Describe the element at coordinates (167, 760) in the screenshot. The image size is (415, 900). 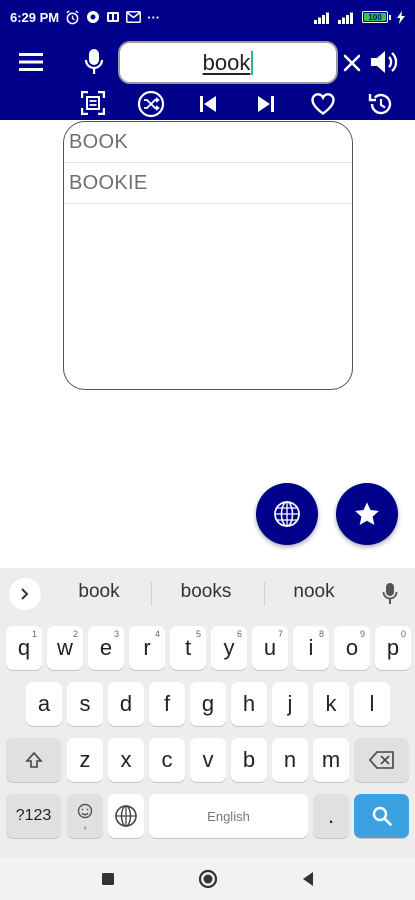
I see `key-c: c` at that location.